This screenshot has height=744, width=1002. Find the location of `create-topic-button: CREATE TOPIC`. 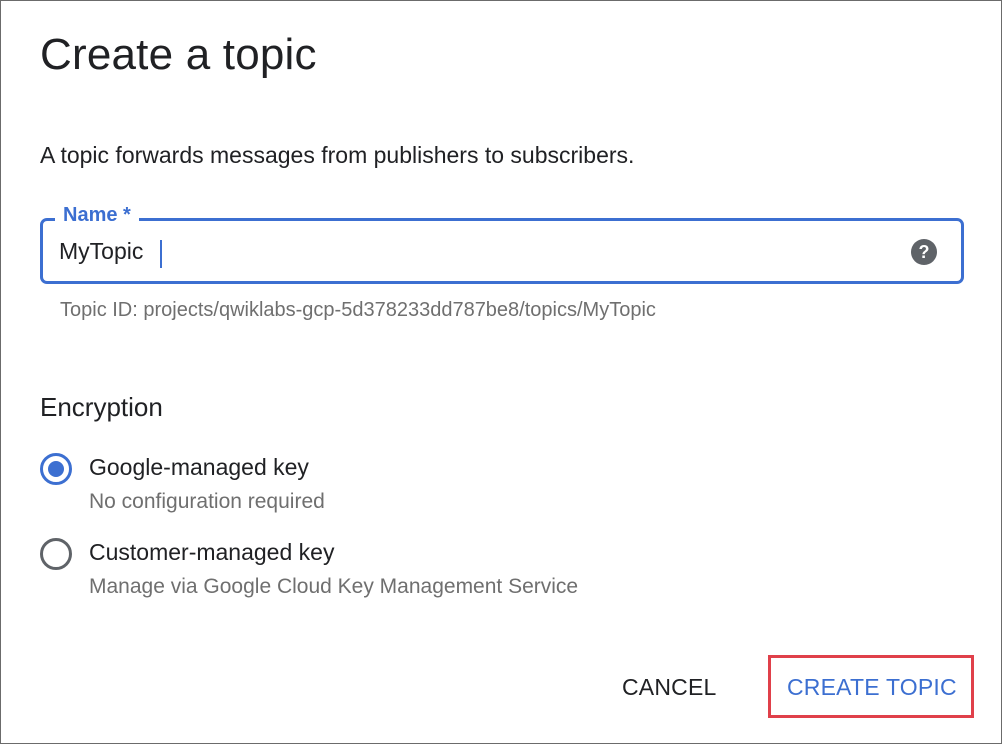

create-topic-button: CREATE TOPIC is located at coordinates (872, 687).